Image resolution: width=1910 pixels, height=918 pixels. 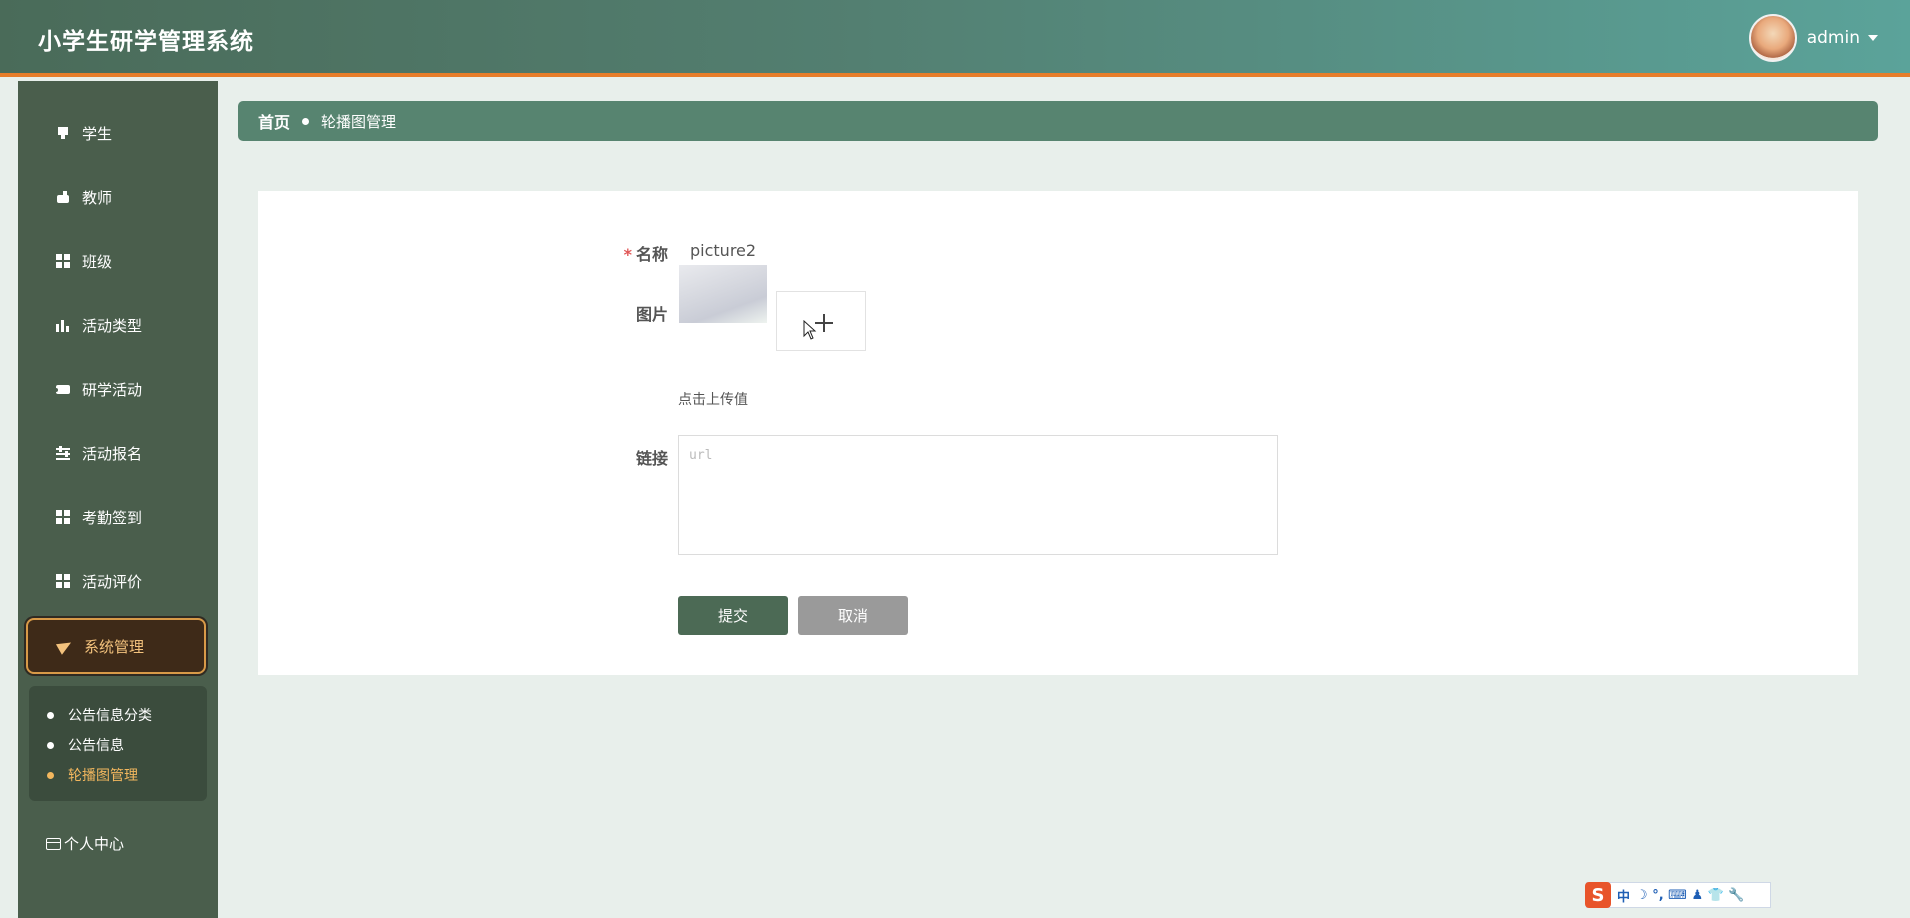 I want to click on name-label-text: 名称, so click(x=651, y=254).